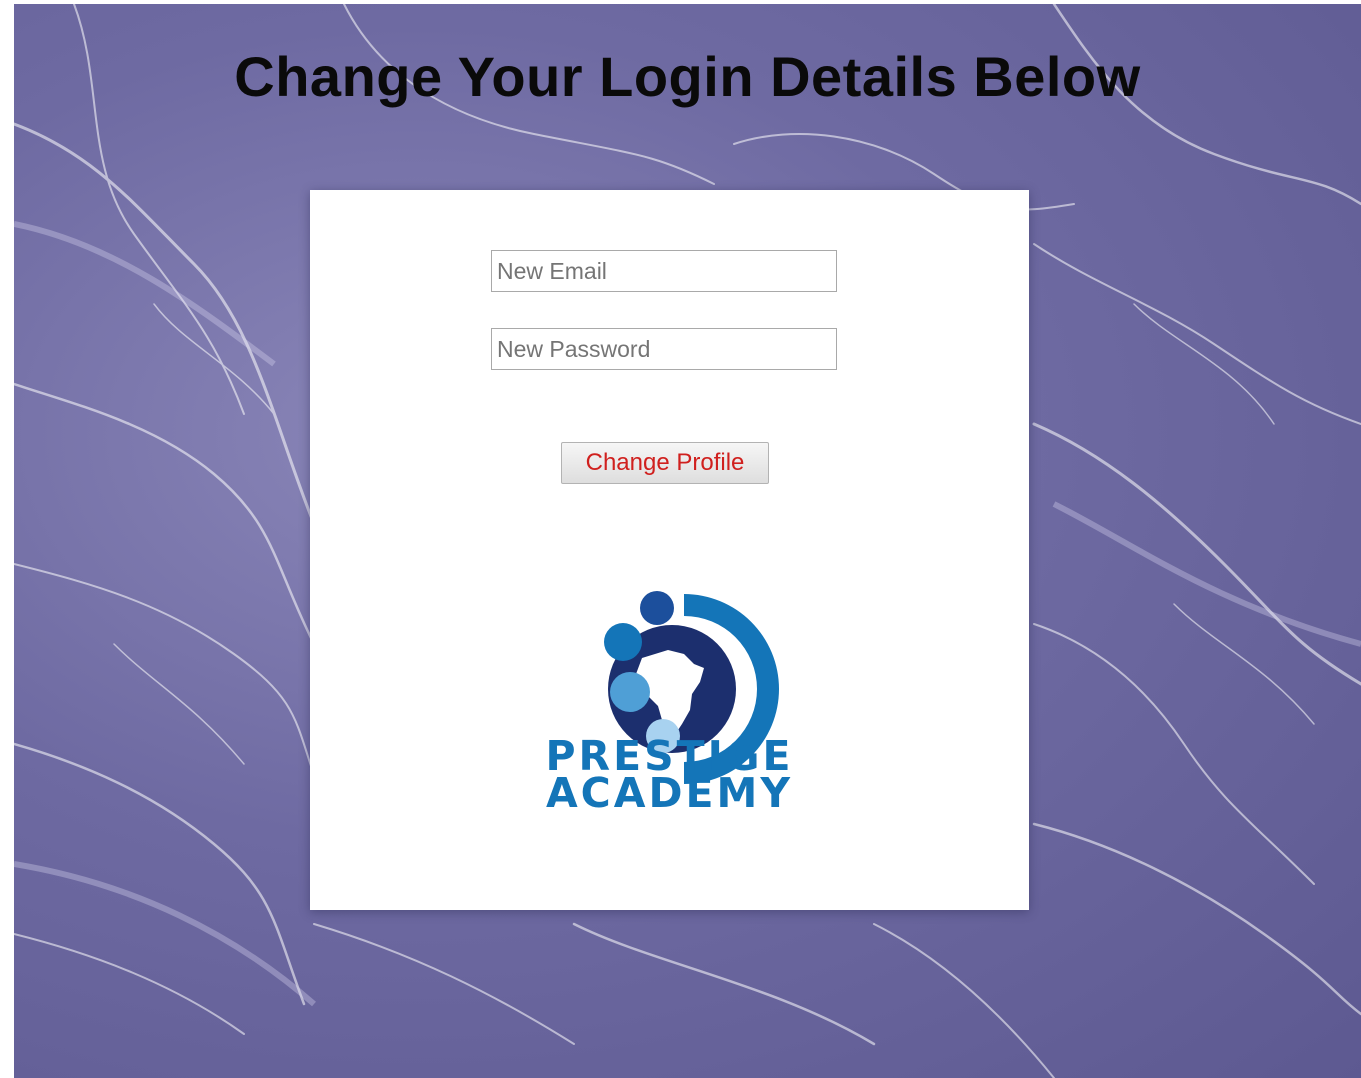 Image resolution: width=1361 pixels, height=1078 pixels. What do you see at coordinates (664, 349) in the screenshot?
I see `new-password-input` at bounding box center [664, 349].